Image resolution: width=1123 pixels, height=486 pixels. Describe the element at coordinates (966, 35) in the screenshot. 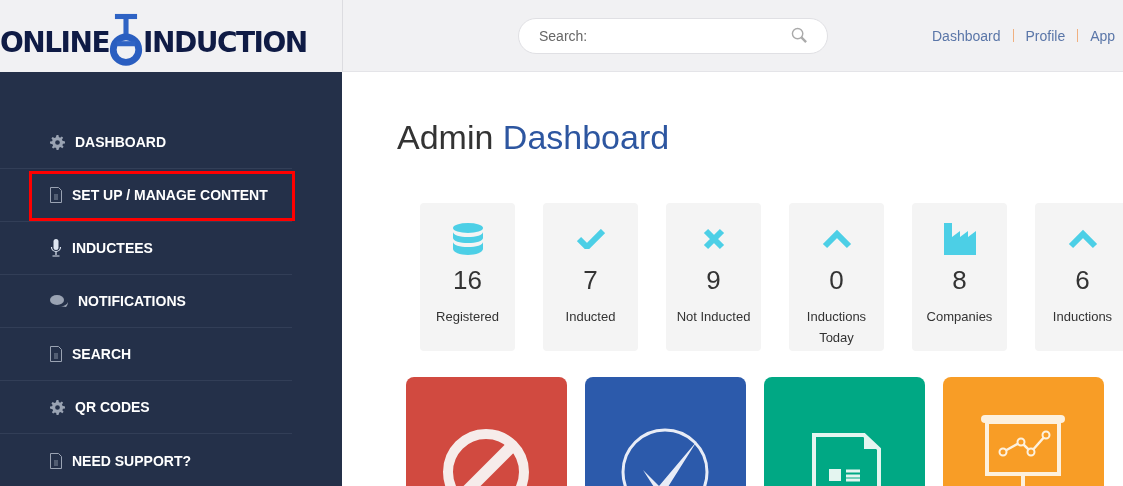

I see `nav-link: Dashboard` at that location.